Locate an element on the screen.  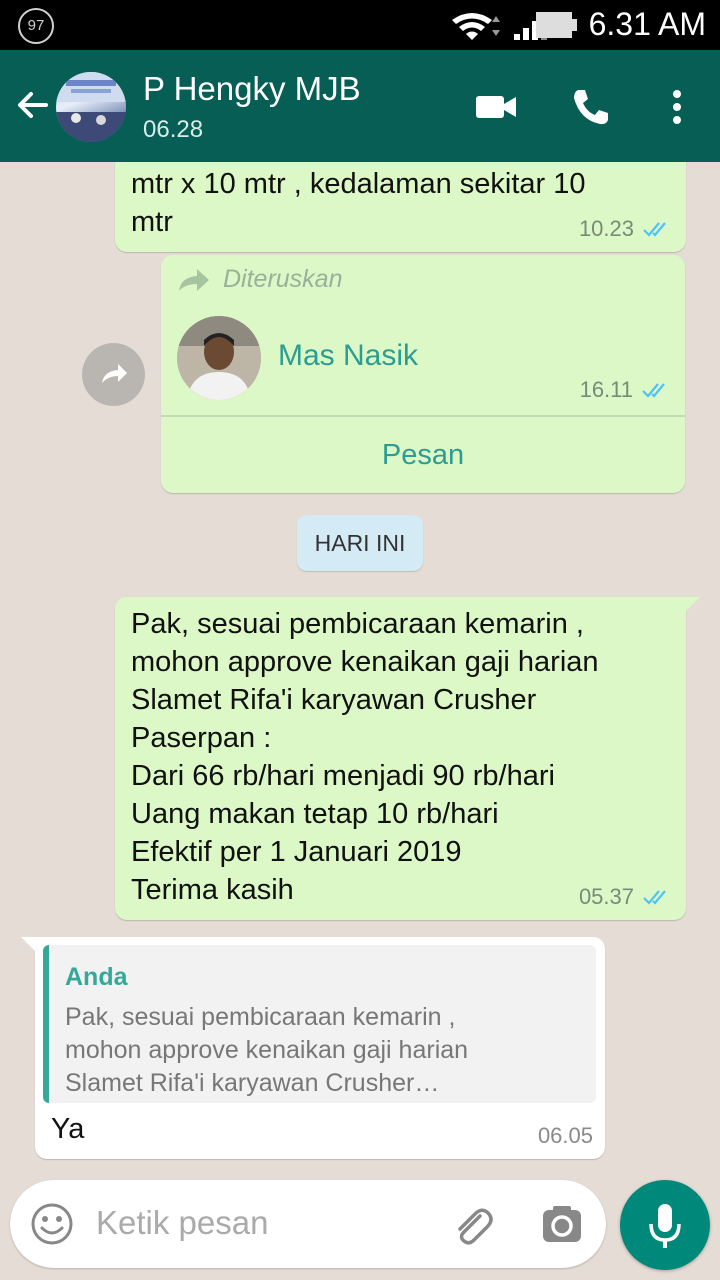
emoji-icon is located at coordinates (52, 1224).